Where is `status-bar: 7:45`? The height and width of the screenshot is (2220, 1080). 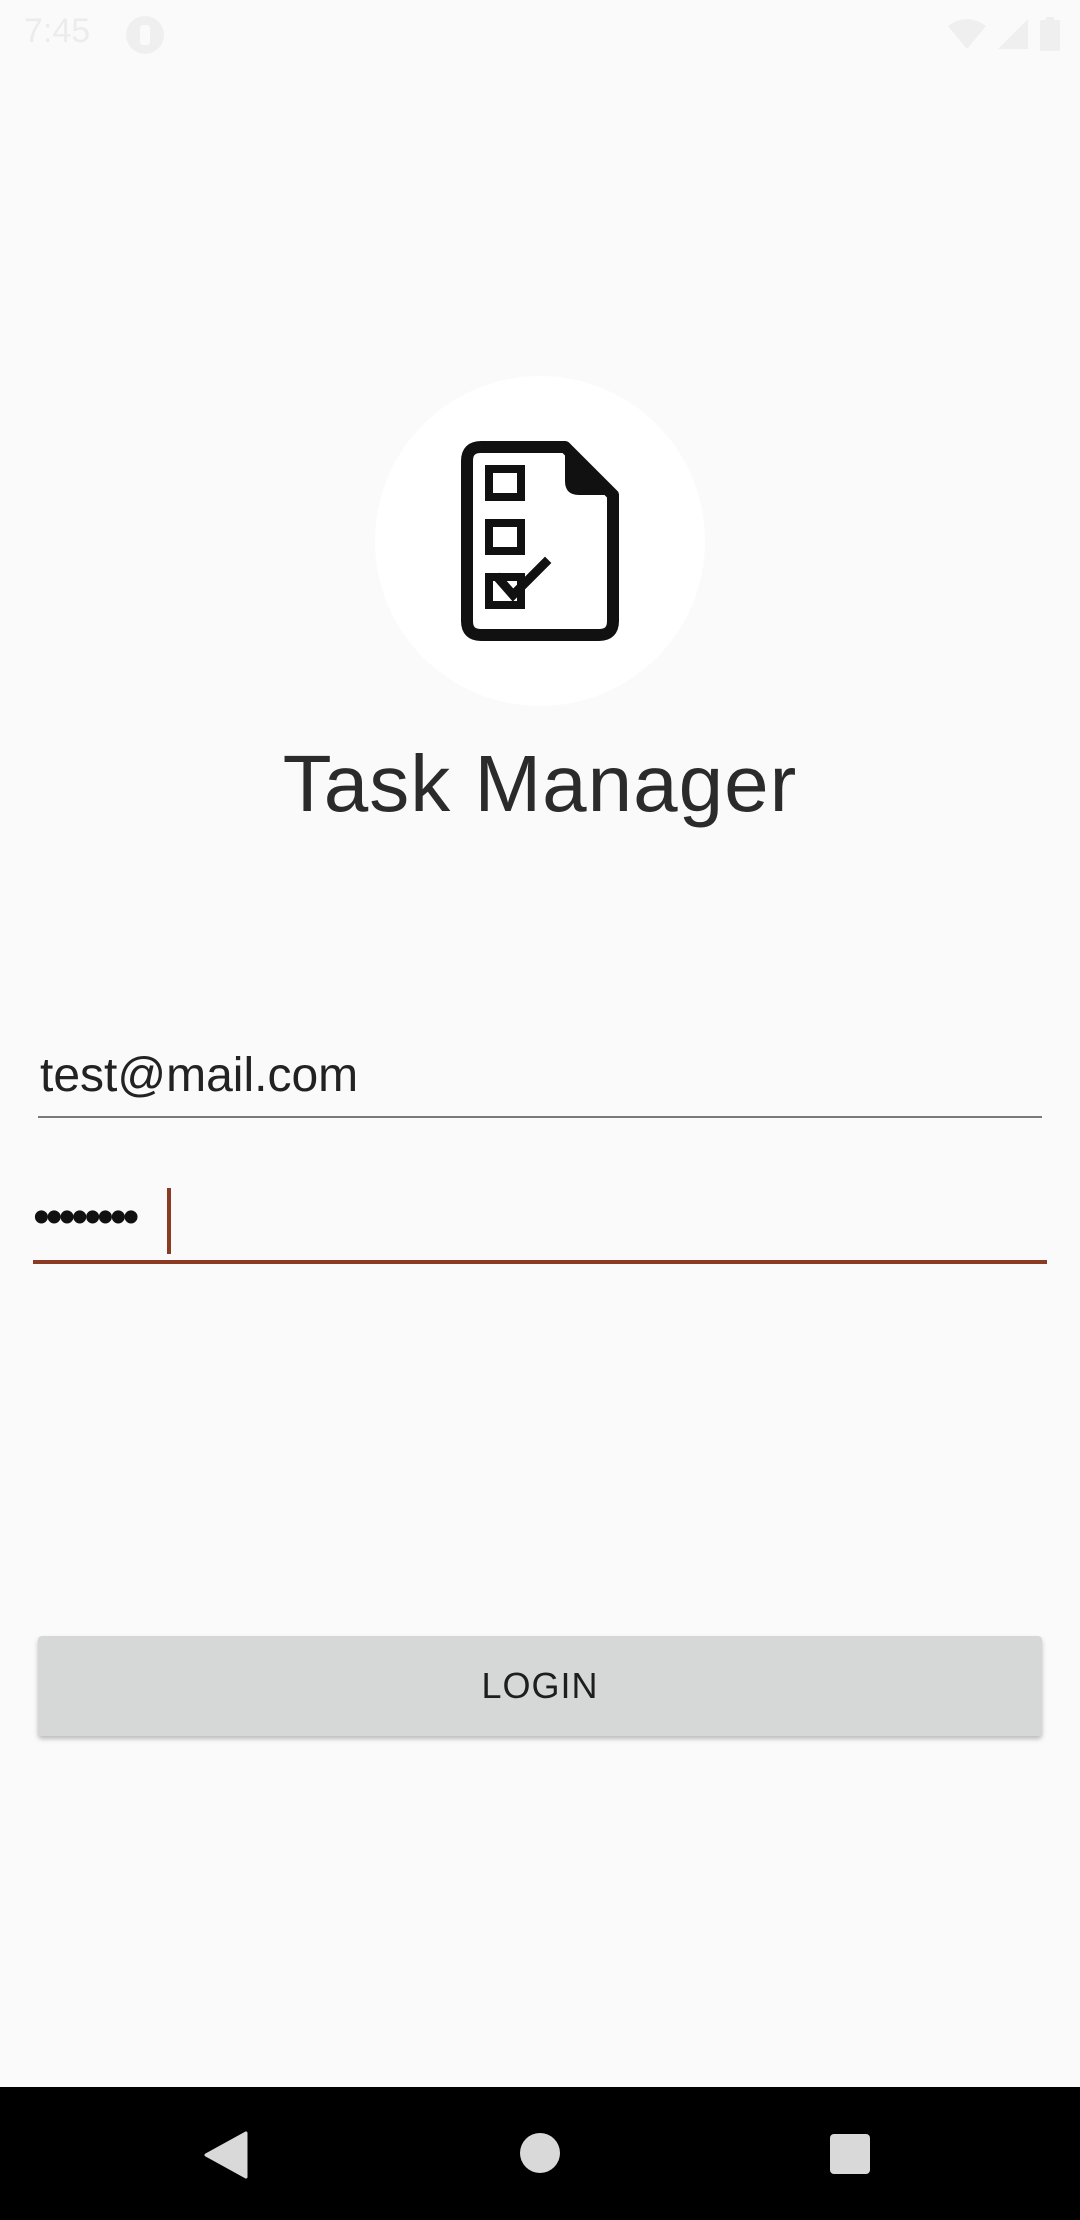
status-bar: 7:45 is located at coordinates (540, 33).